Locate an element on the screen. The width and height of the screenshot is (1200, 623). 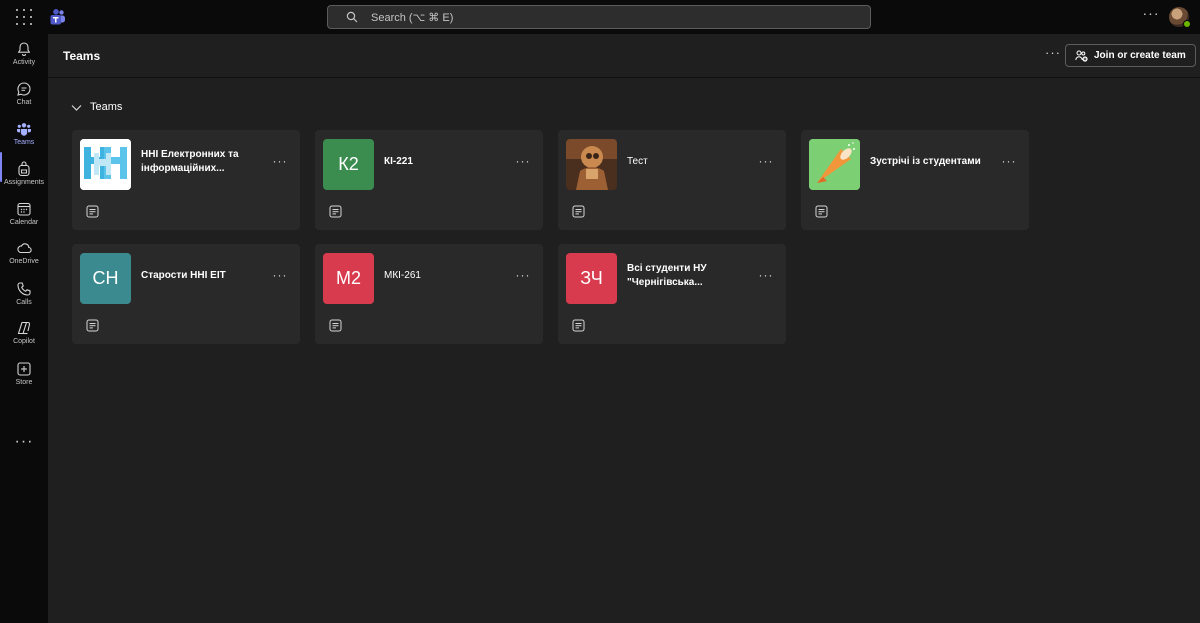
phone-icon is located at coordinates (24, 289).